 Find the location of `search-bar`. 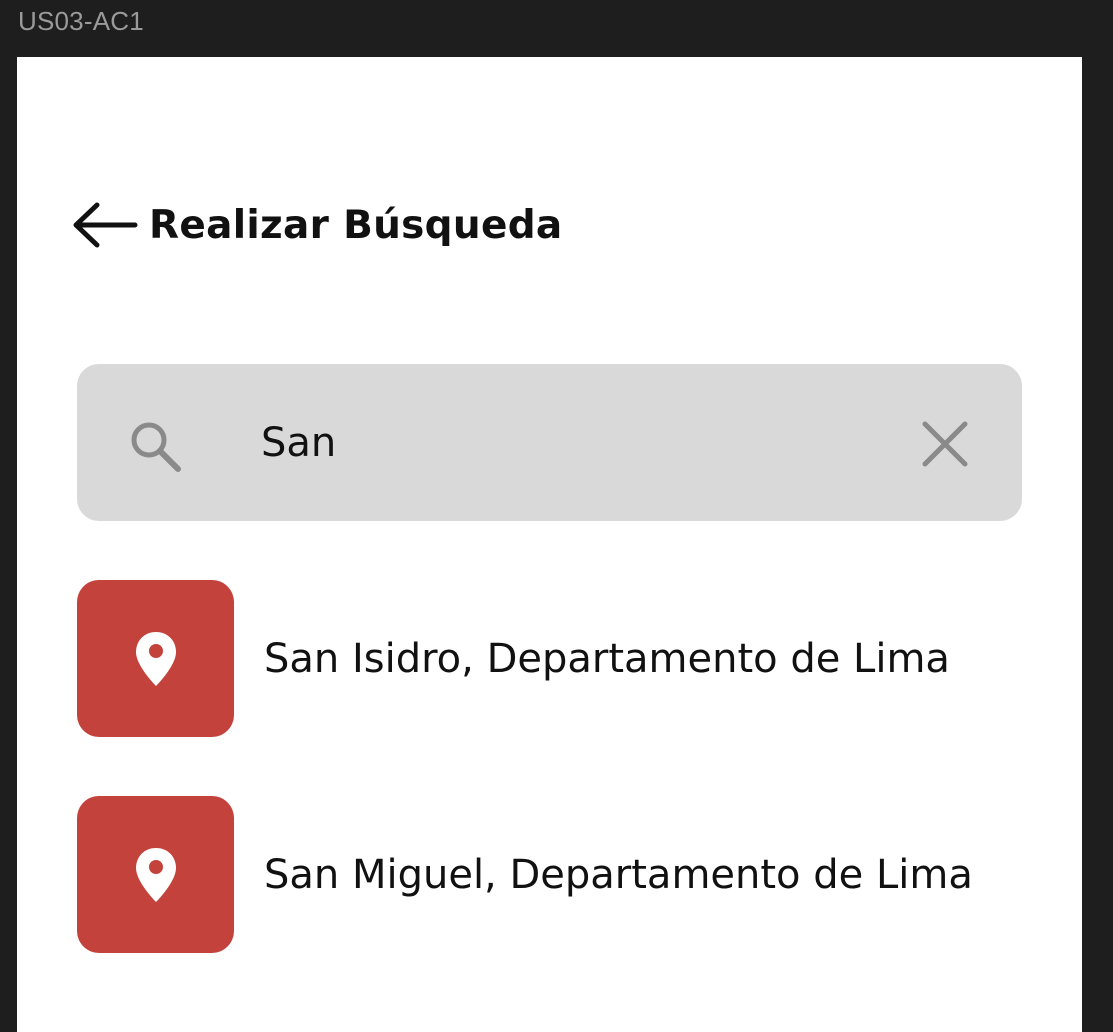

search-bar is located at coordinates (549, 442).